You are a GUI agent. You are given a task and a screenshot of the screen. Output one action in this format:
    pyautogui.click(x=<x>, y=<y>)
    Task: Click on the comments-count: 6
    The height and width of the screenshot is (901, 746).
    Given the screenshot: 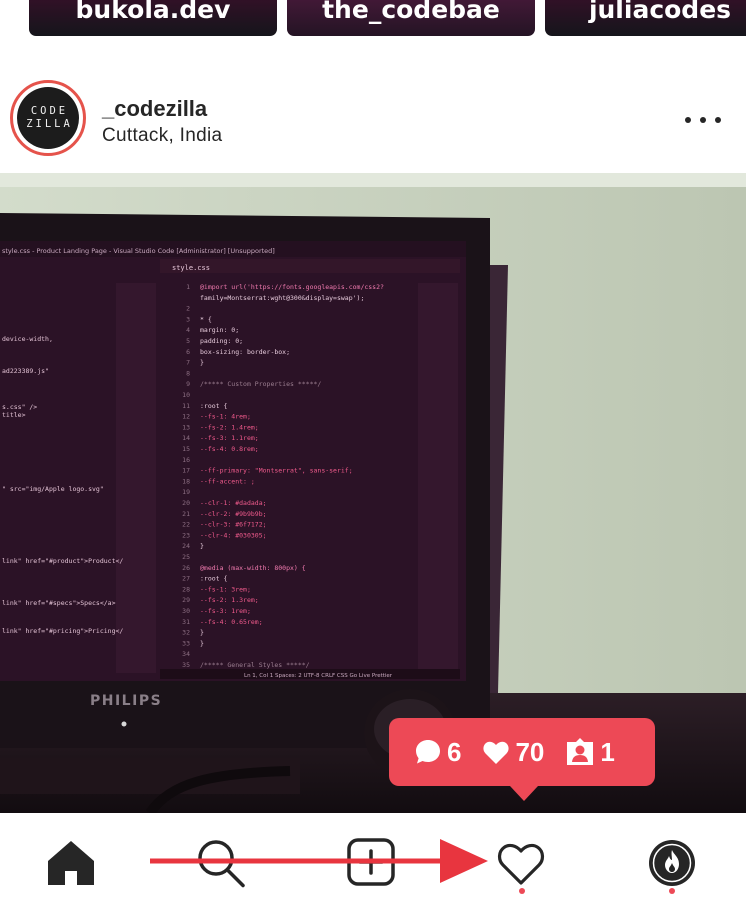 What is the action you would take?
    pyautogui.click(x=437, y=752)
    